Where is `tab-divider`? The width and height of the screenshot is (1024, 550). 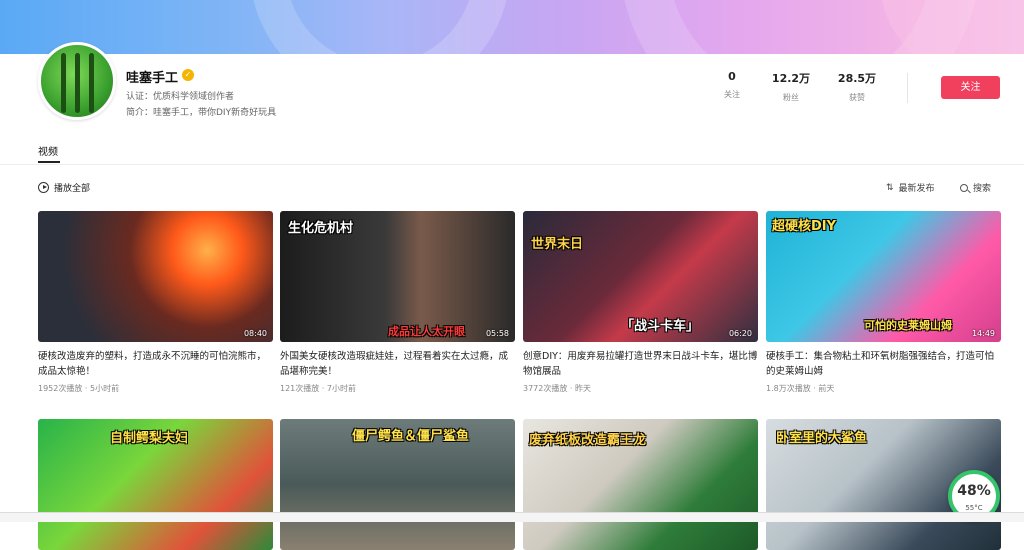 tab-divider is located at coordinates (512, 164).